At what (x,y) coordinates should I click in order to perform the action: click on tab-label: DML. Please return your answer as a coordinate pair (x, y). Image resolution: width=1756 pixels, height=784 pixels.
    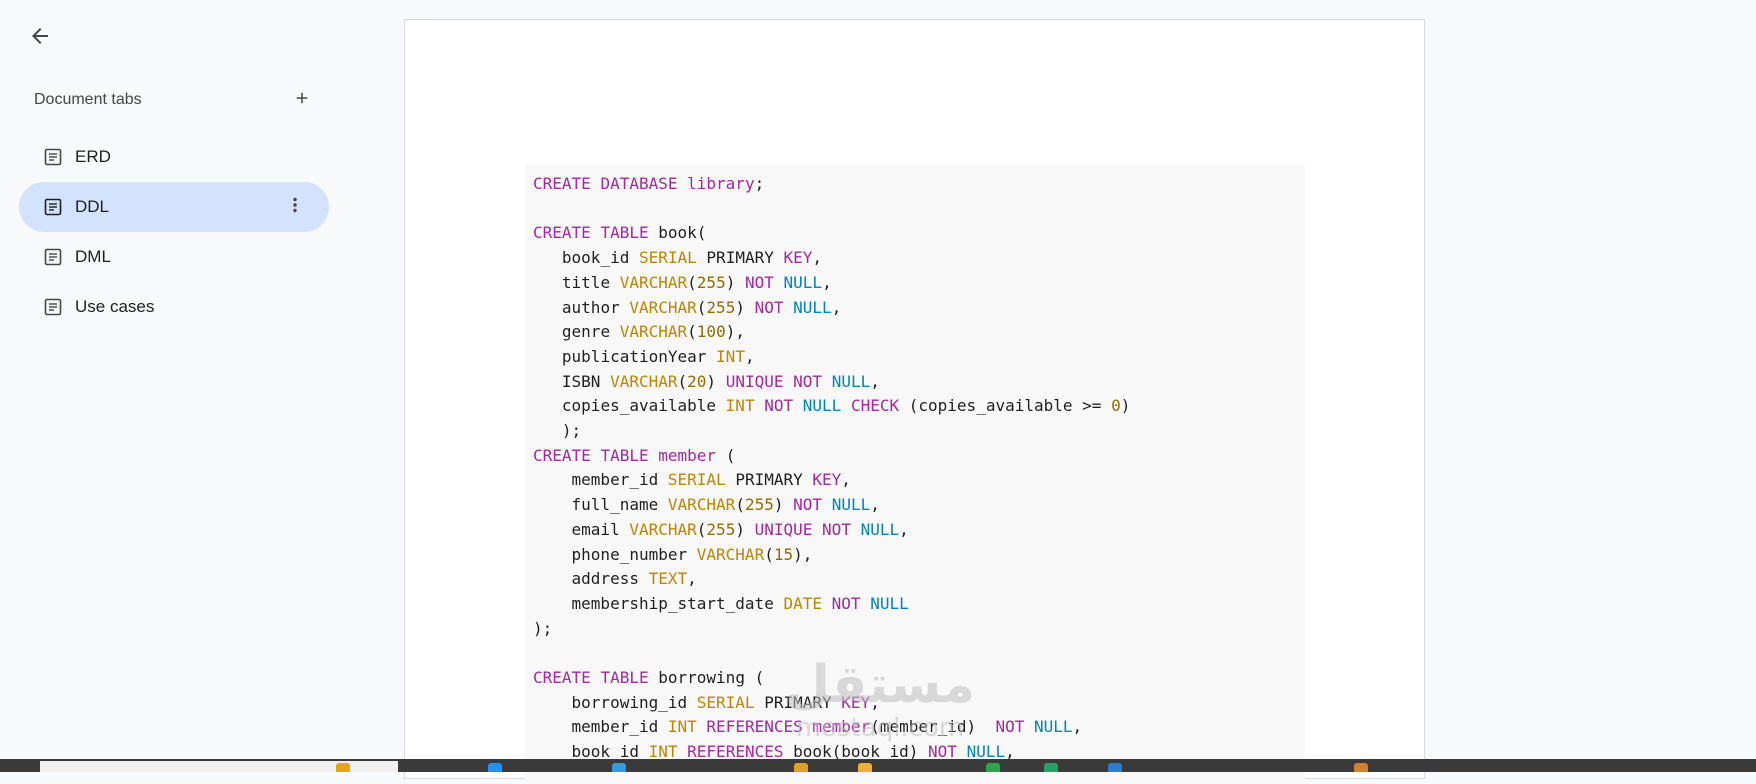
    Looking at the image, I should click on (93, 256).